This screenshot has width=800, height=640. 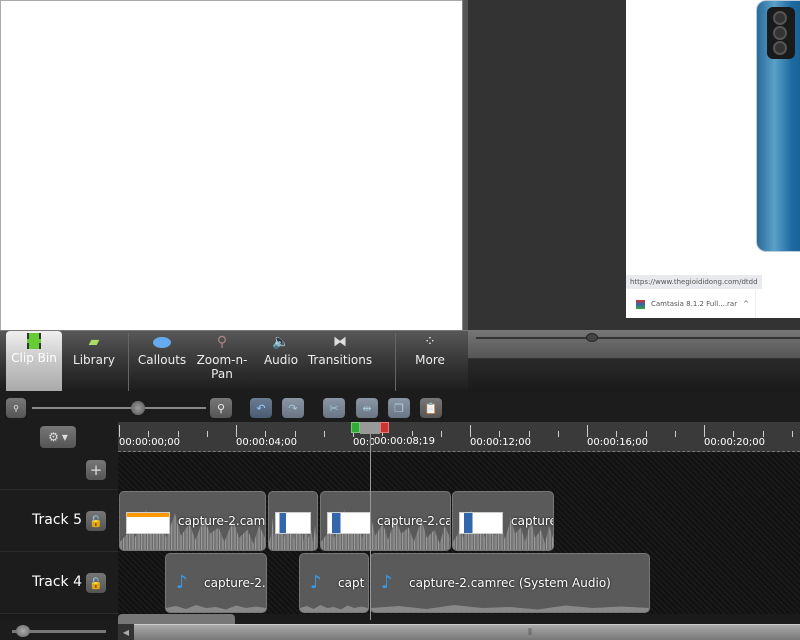 I want to click on add-track-row: +, so click(x=59, y=471).